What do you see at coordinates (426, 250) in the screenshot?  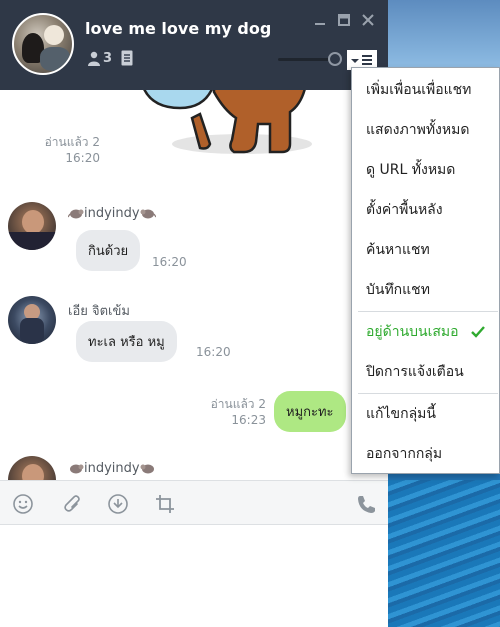 I see `menu-item-search-chat: ค้นหาแชท` at bounding box center [426, 250].